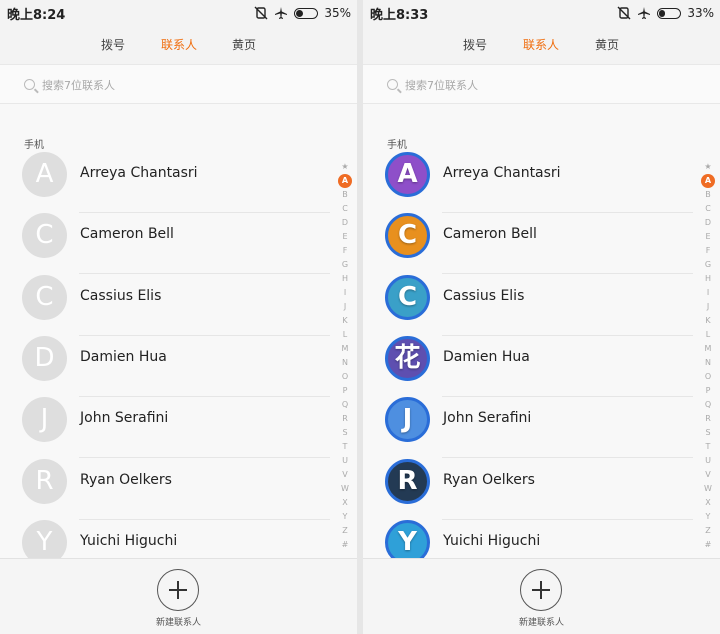 The image size is (720, 634). I want to click on contact-name: Arreya Chantasri, so click(139, 173).